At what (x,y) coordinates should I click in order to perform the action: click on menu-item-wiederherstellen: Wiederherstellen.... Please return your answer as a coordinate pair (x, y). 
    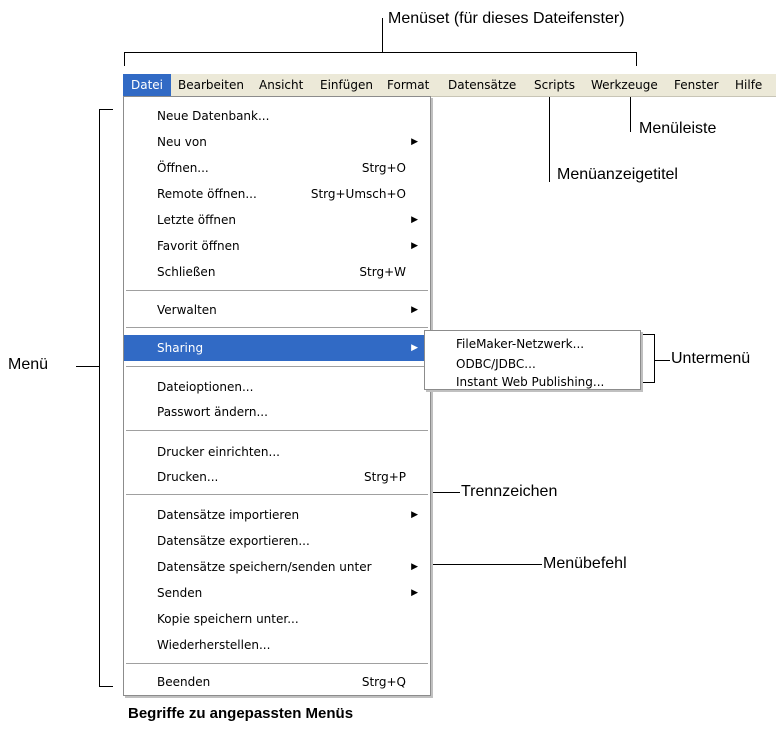
    Looking at the image, I should click on (277, 645).